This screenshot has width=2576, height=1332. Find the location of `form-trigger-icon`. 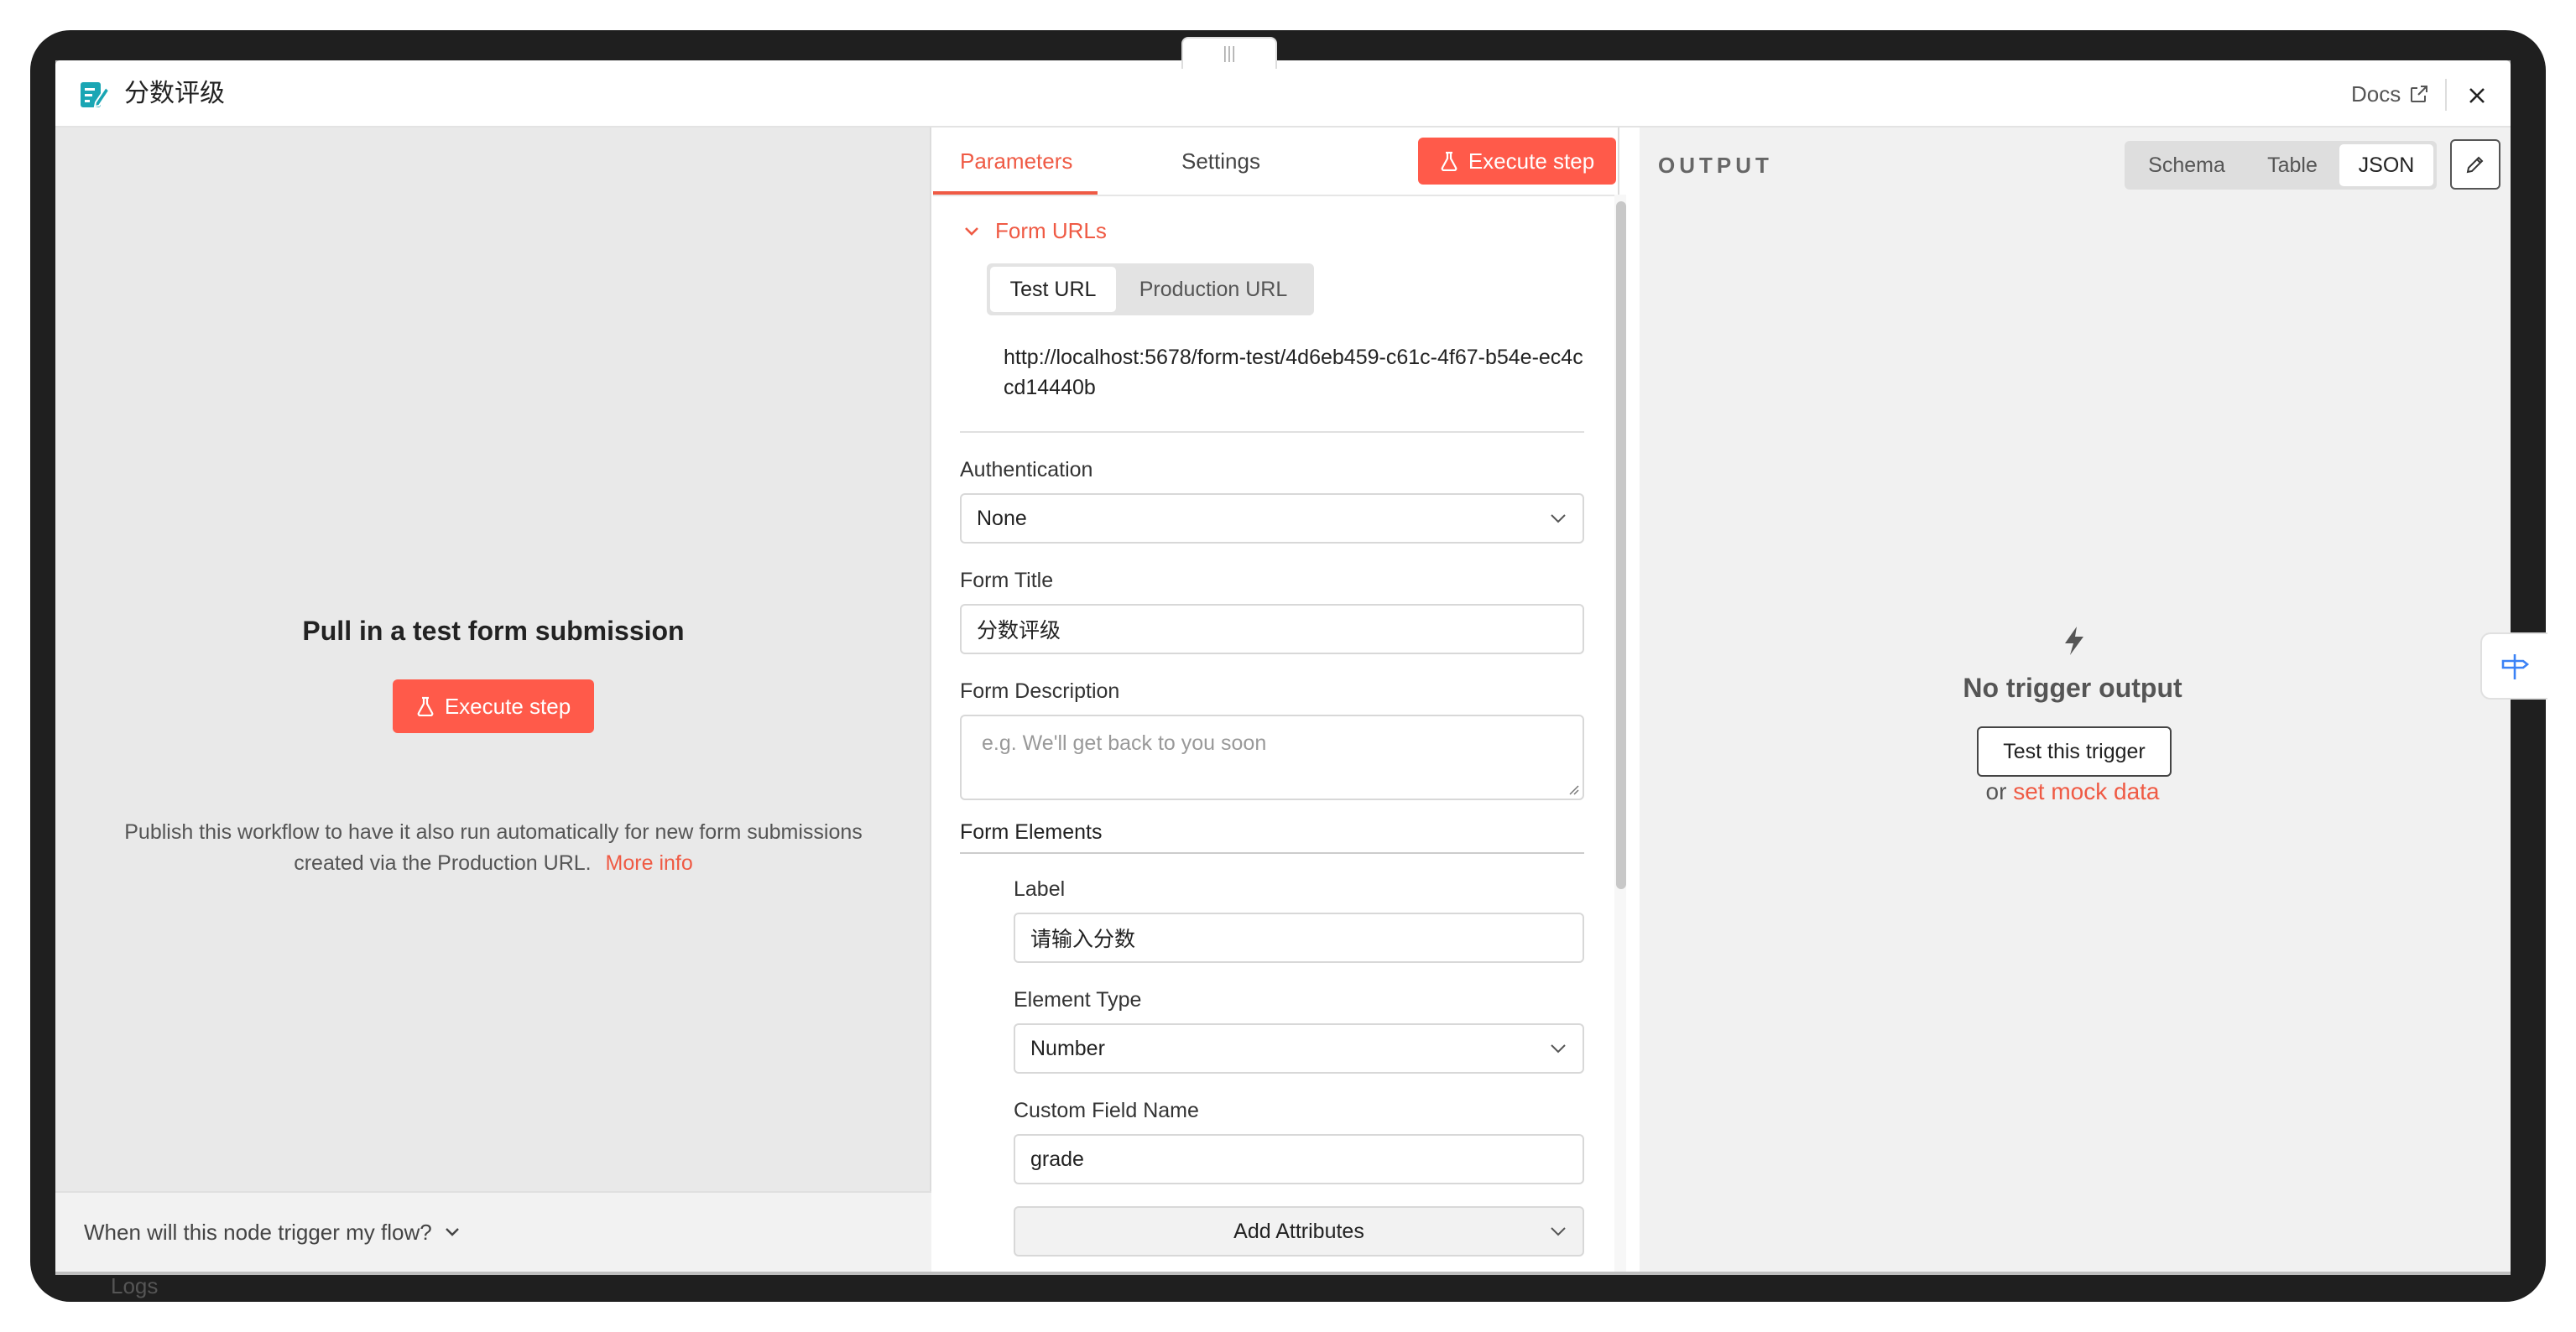

form-trigger-icon is located at coordinates (96, 95).